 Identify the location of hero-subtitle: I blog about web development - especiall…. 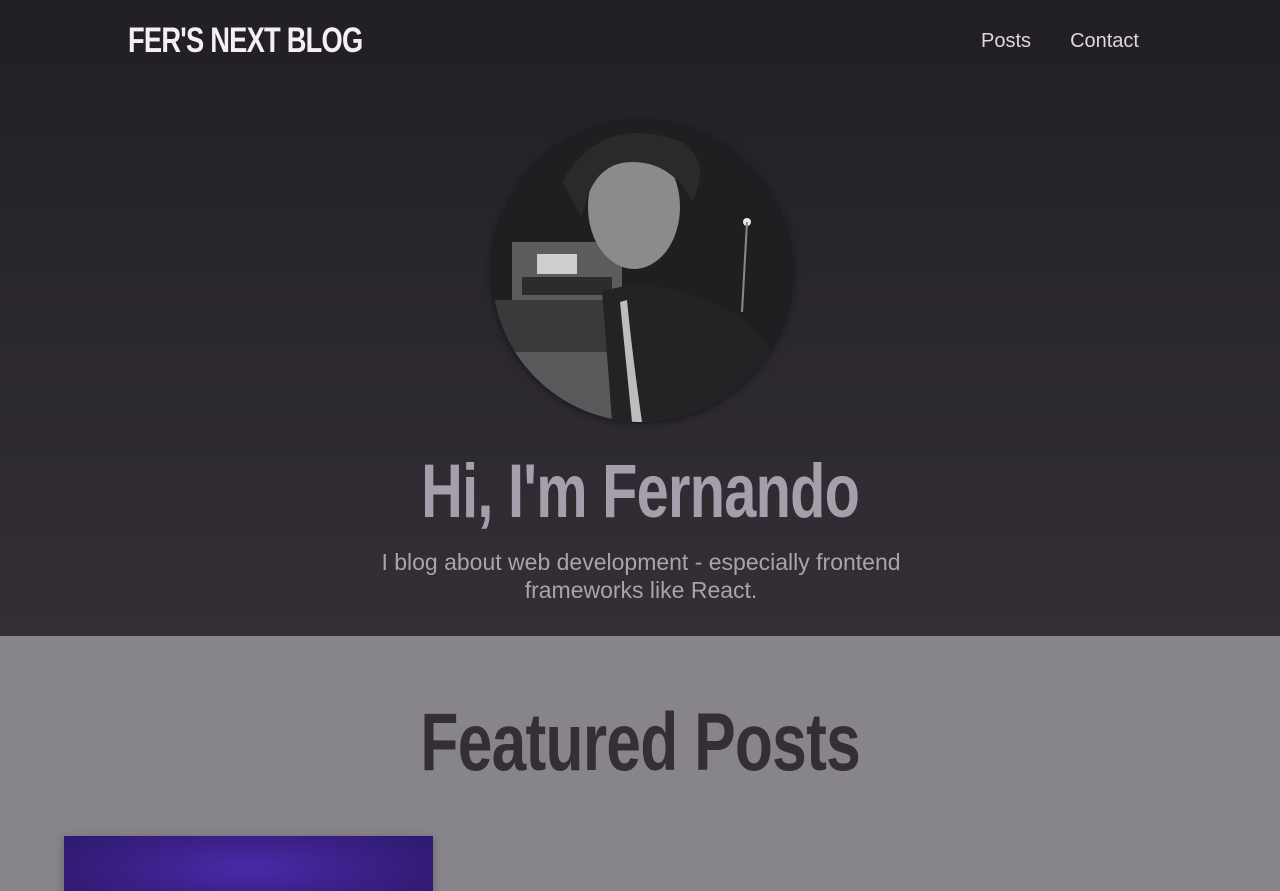
(641, 576).